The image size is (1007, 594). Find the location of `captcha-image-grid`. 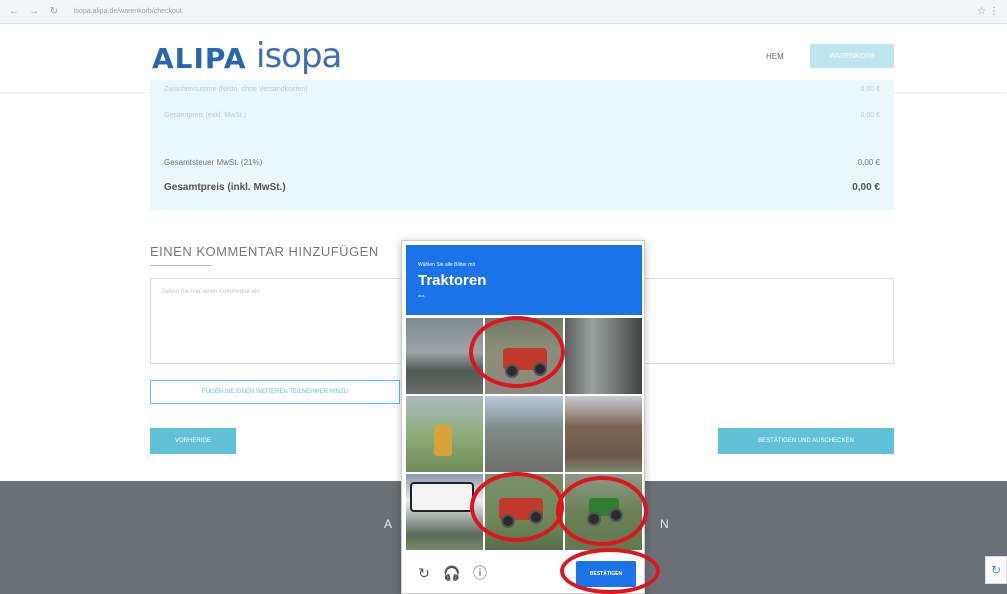

captcha-image-grid is located at coordinates (524, 434).